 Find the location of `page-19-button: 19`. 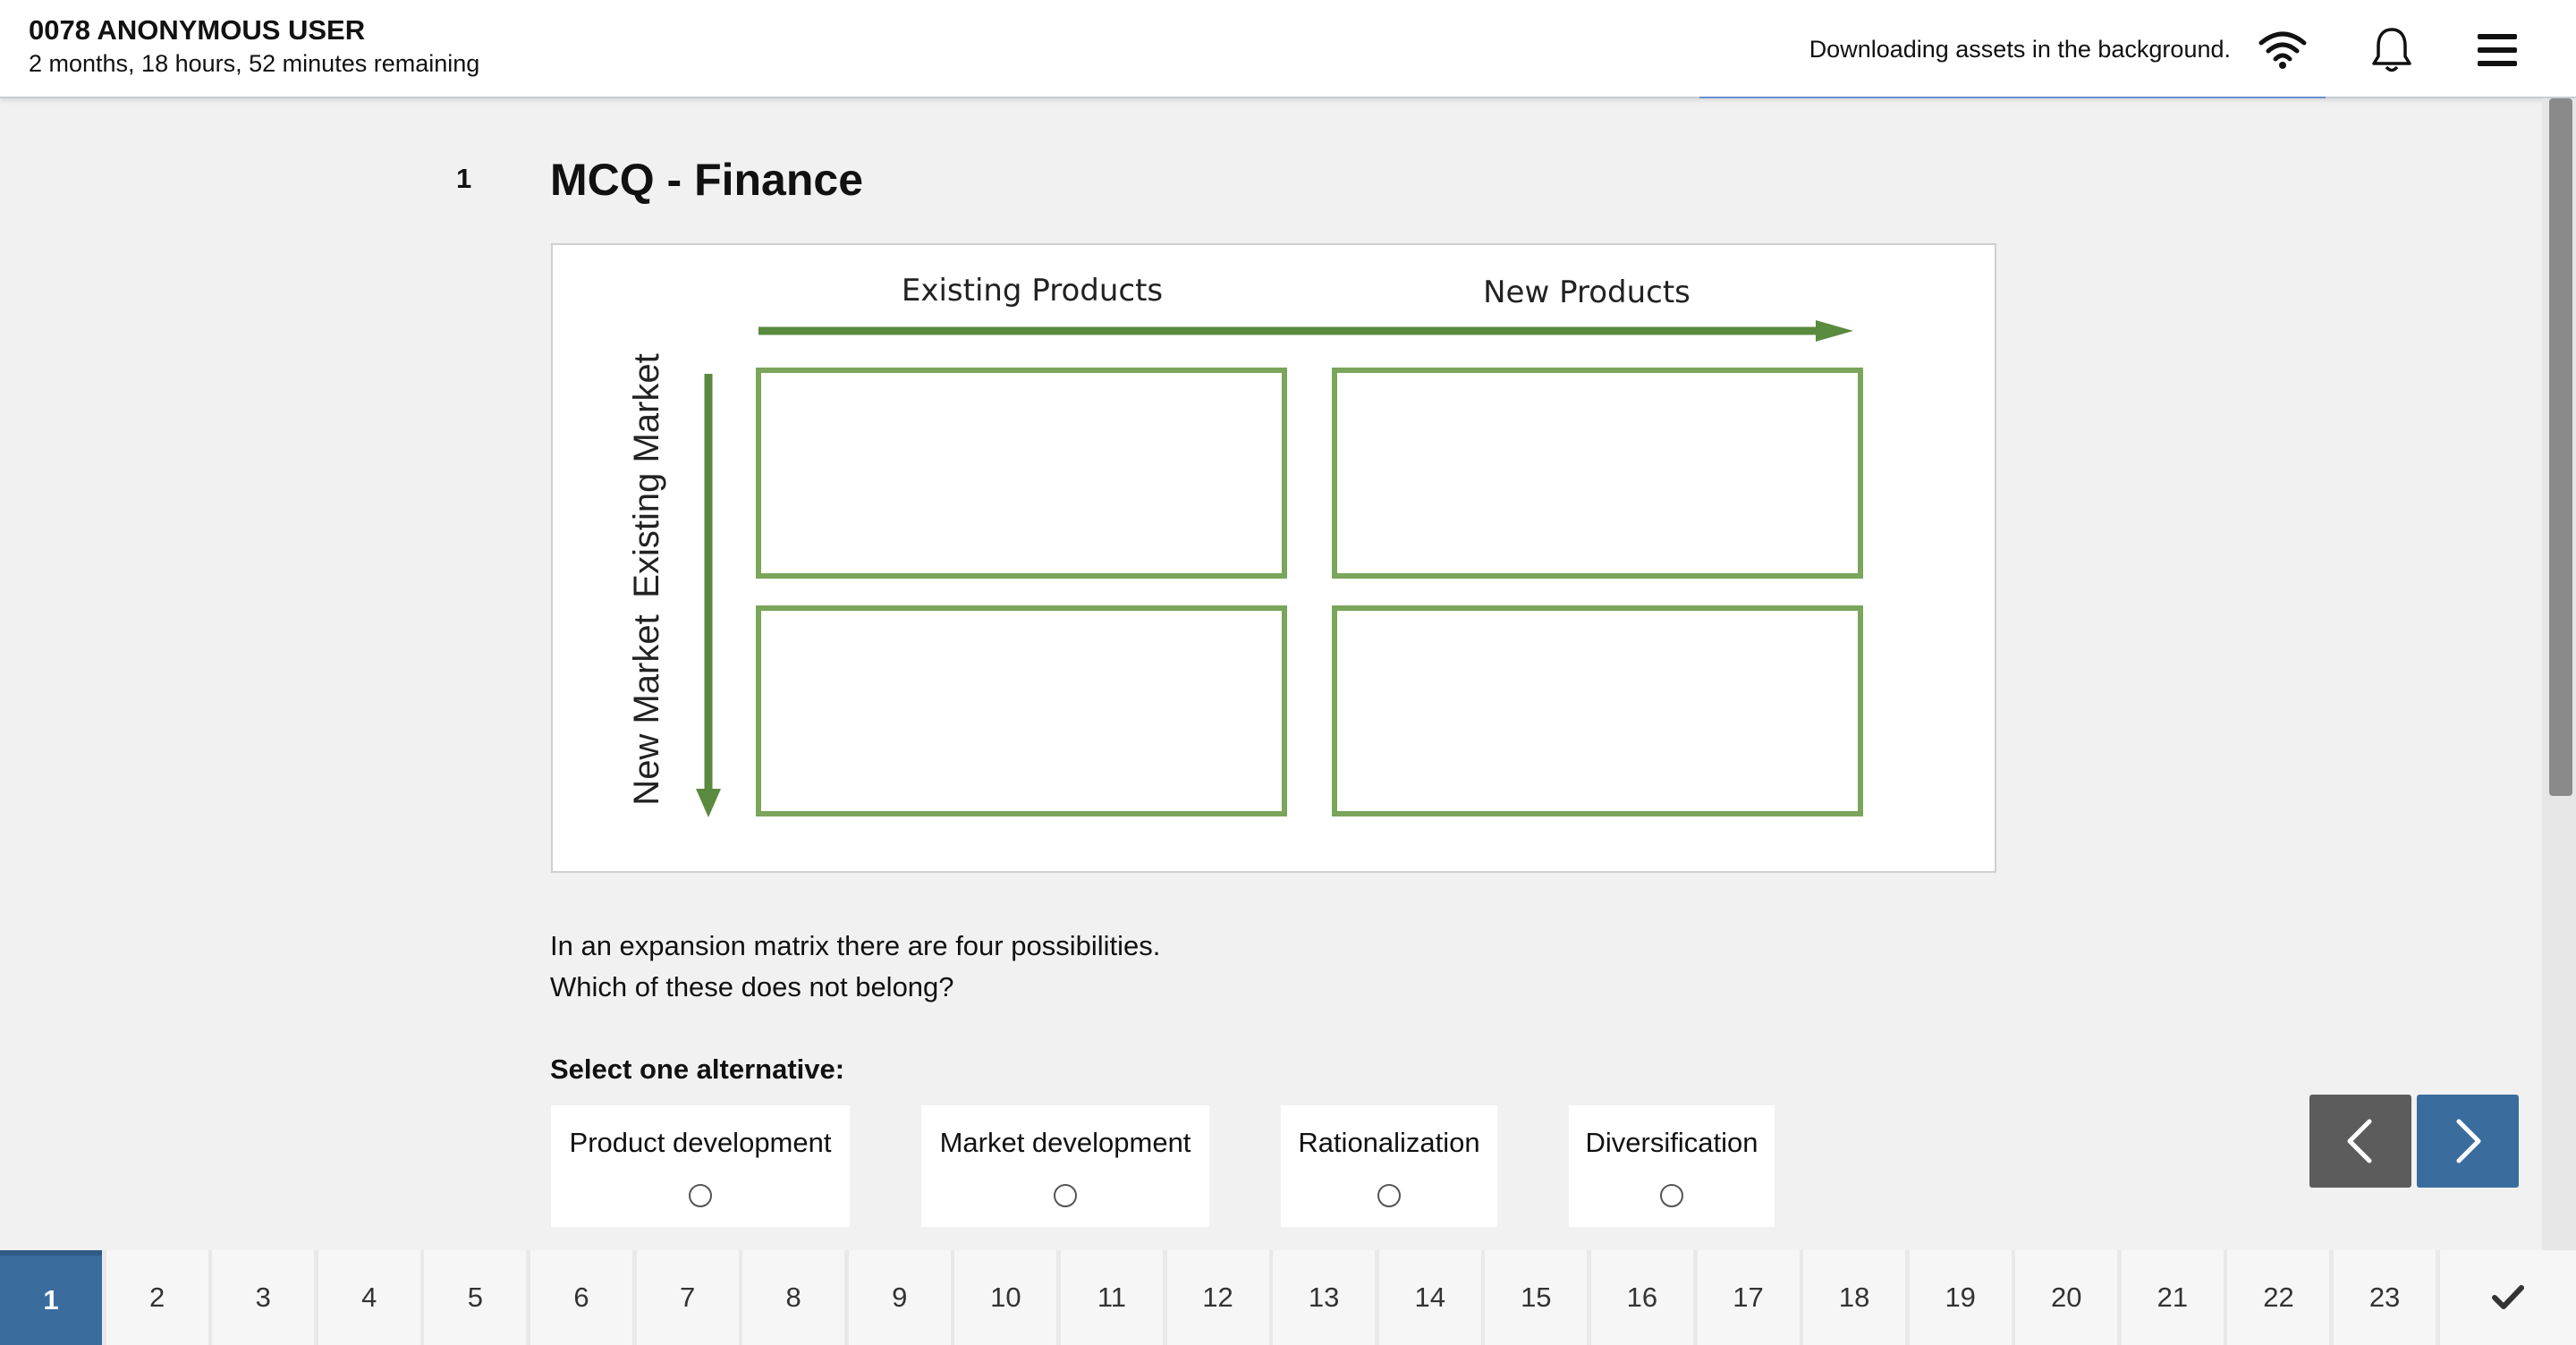

page-19-button: 19 is located at coordinates (1960, 1297).